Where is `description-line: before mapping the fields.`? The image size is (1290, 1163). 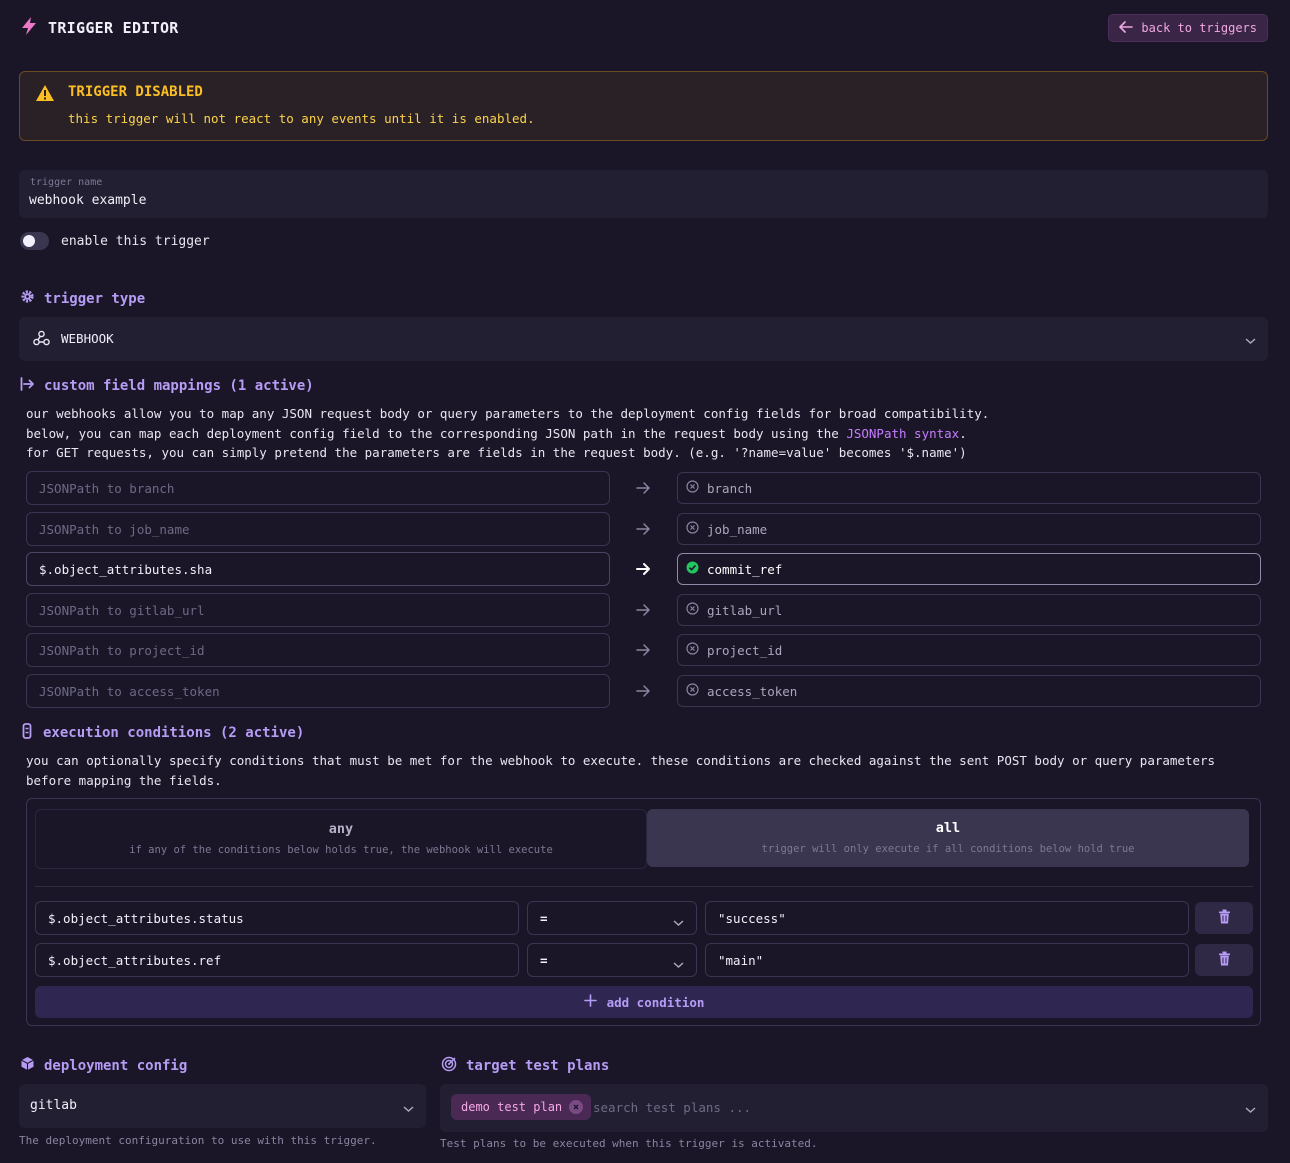 description-line: before mapping the fields. is located at coordinates (124, 780).